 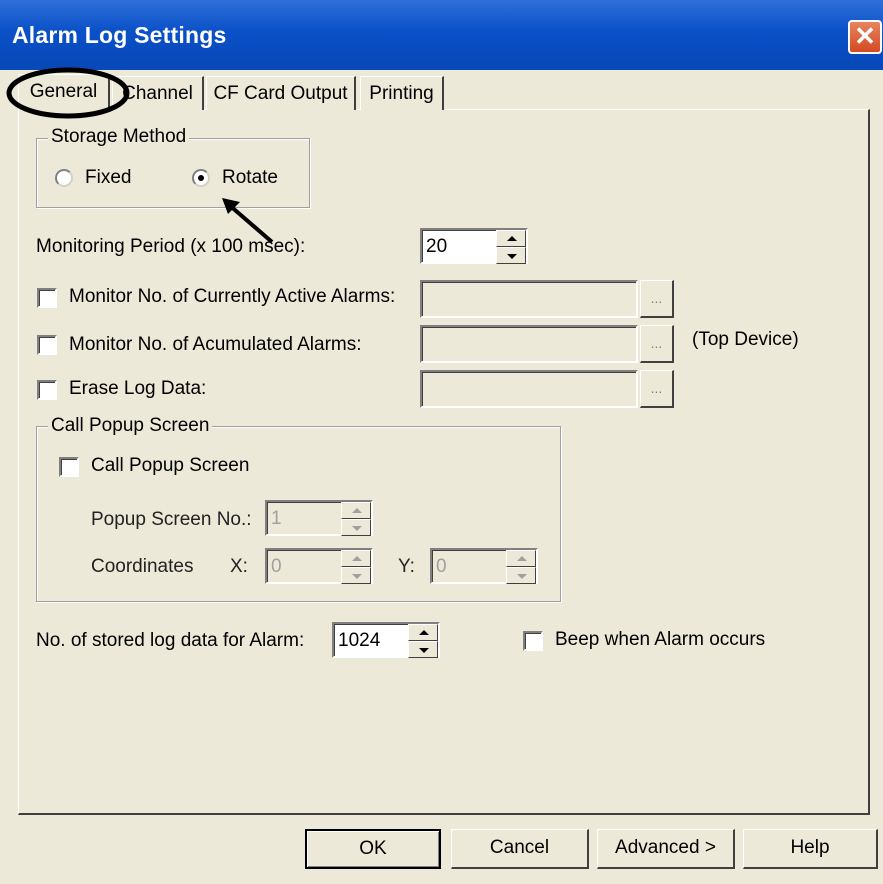 What do you see at coordinates (47, 390) in the screenshot?
I see `erase-log-checkbox` at bounding box center [47, 390].